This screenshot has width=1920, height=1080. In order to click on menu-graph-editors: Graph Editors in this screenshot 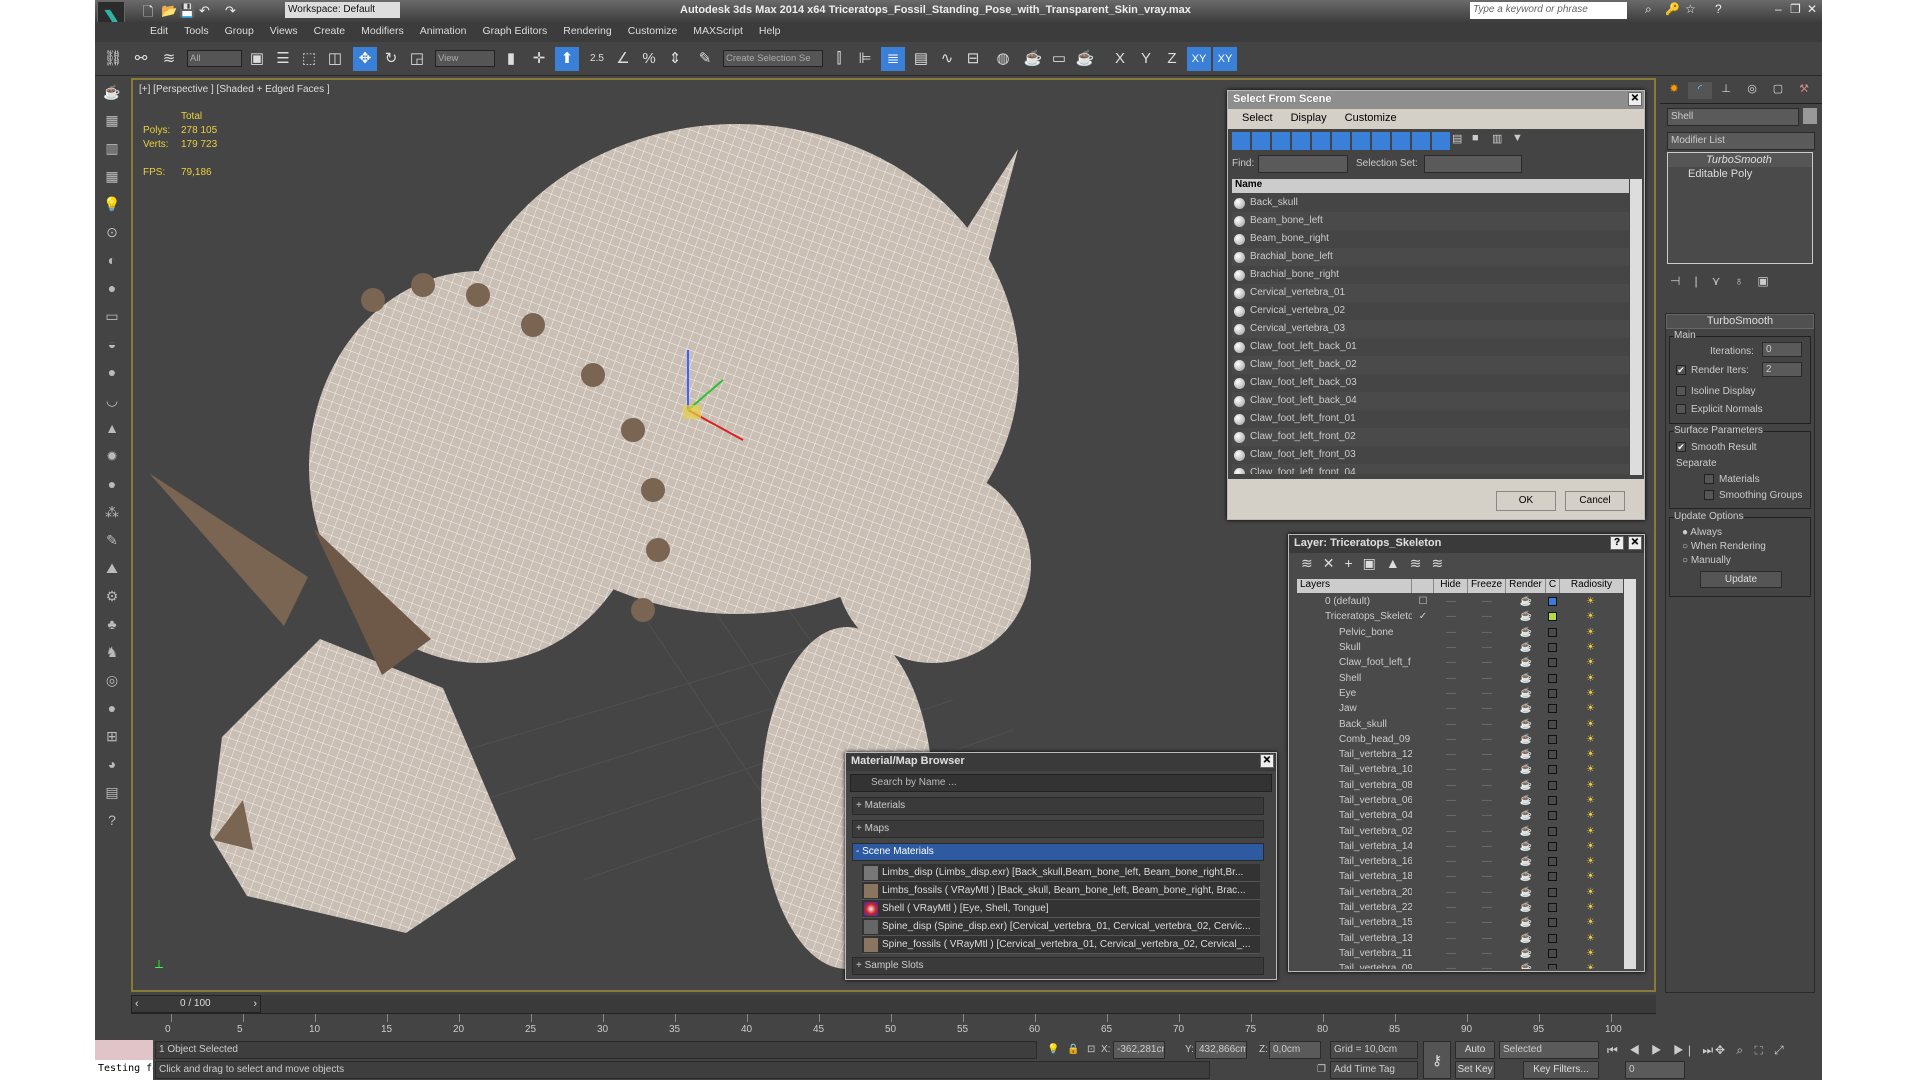, I will do `click(514, 32)`.